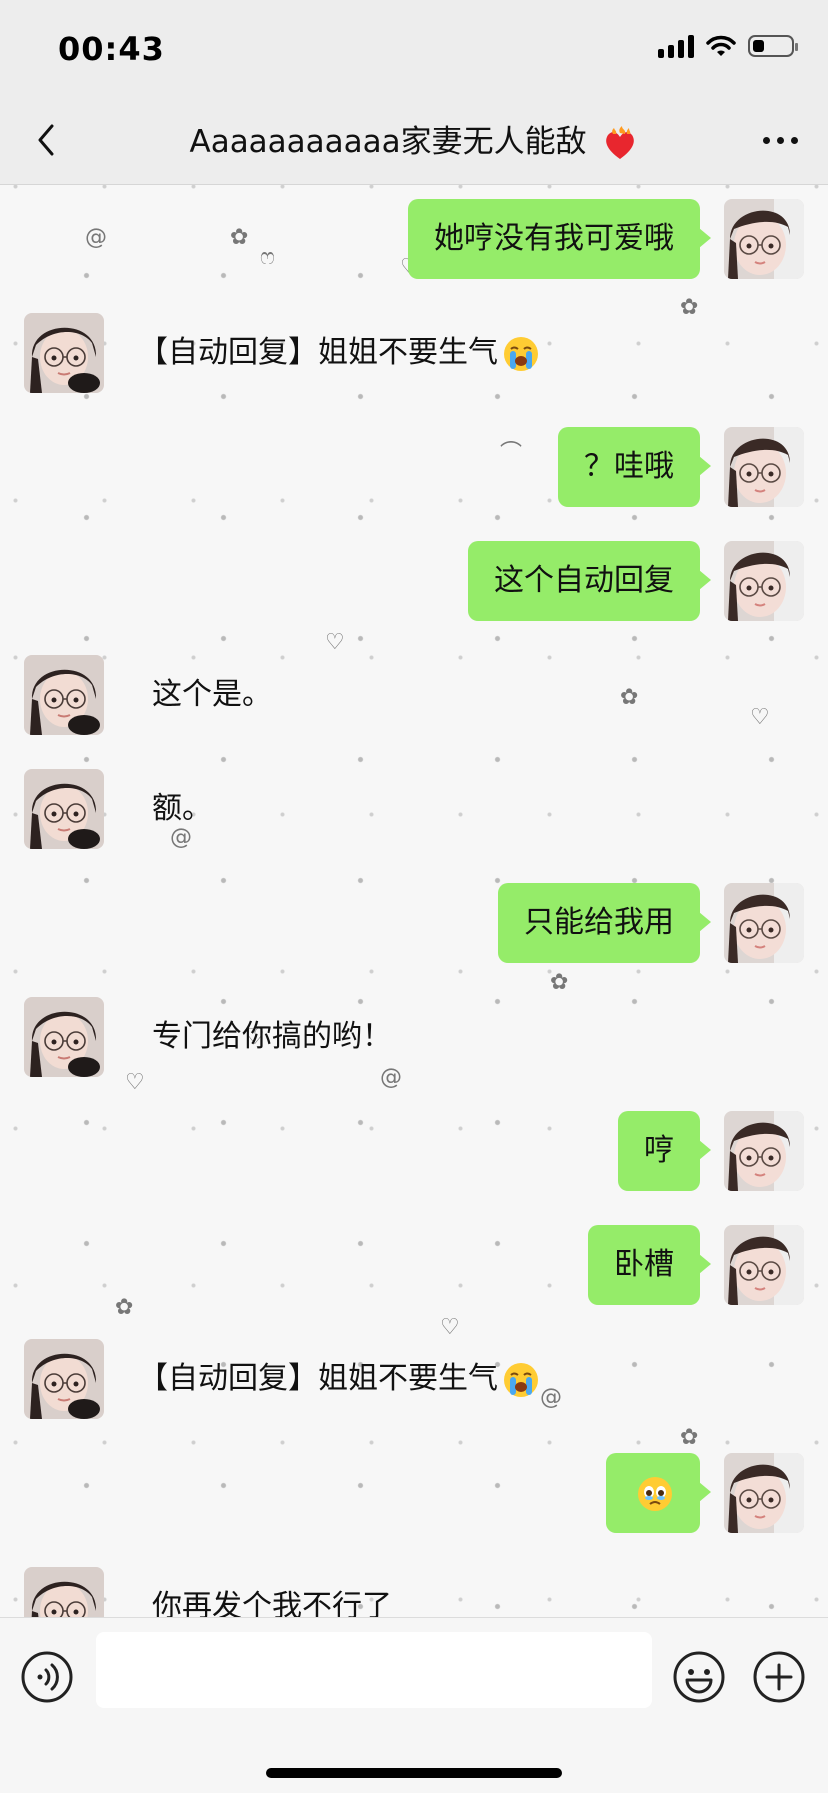  I want to click on back-button, so click(47, 140).